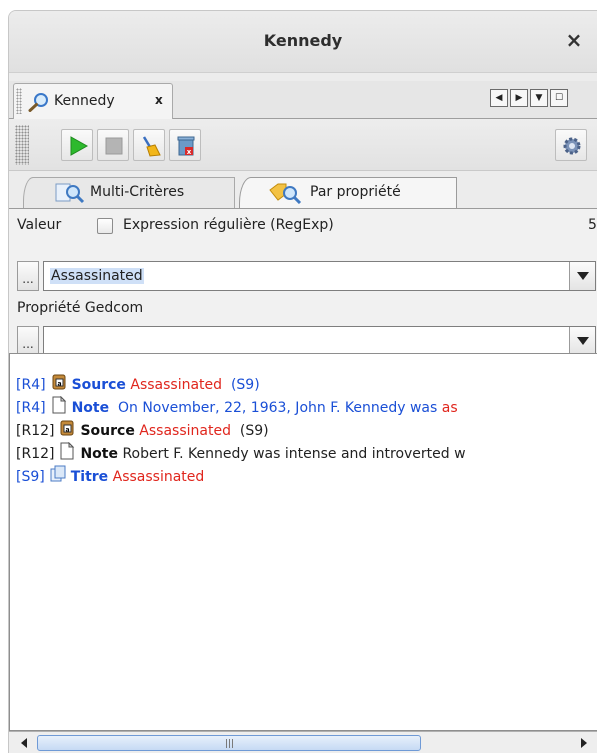 This screenshot has width=597, height=753. I want to click on tab-label: Multi-Critères, so click(137, 192).